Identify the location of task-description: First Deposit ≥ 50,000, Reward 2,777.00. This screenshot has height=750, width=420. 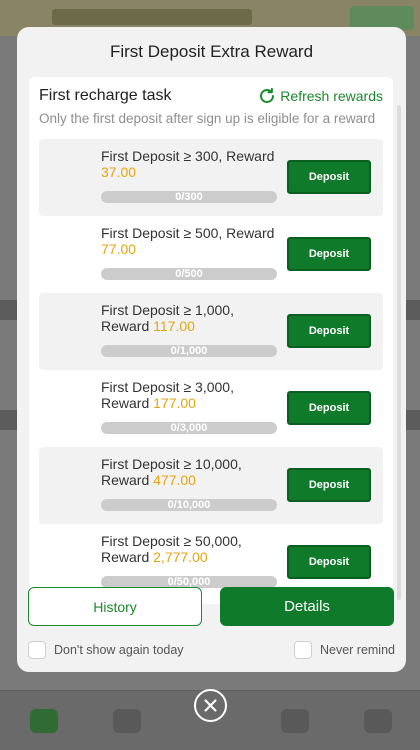
(191, 549).